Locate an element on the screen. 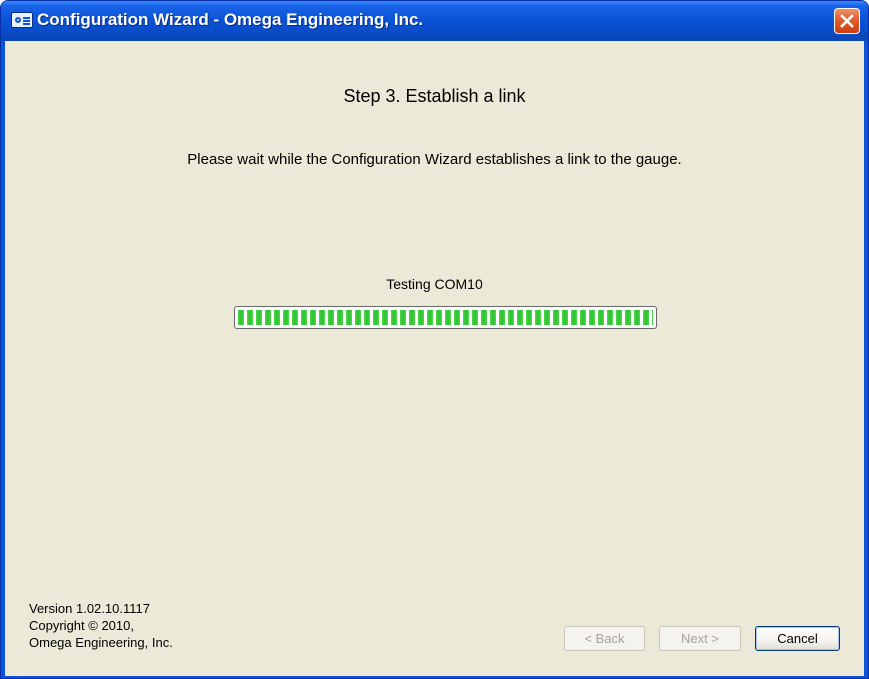 Image resolution: width=869 pixels, height=679 pixels. close-button is located at coordinates (847, 21).